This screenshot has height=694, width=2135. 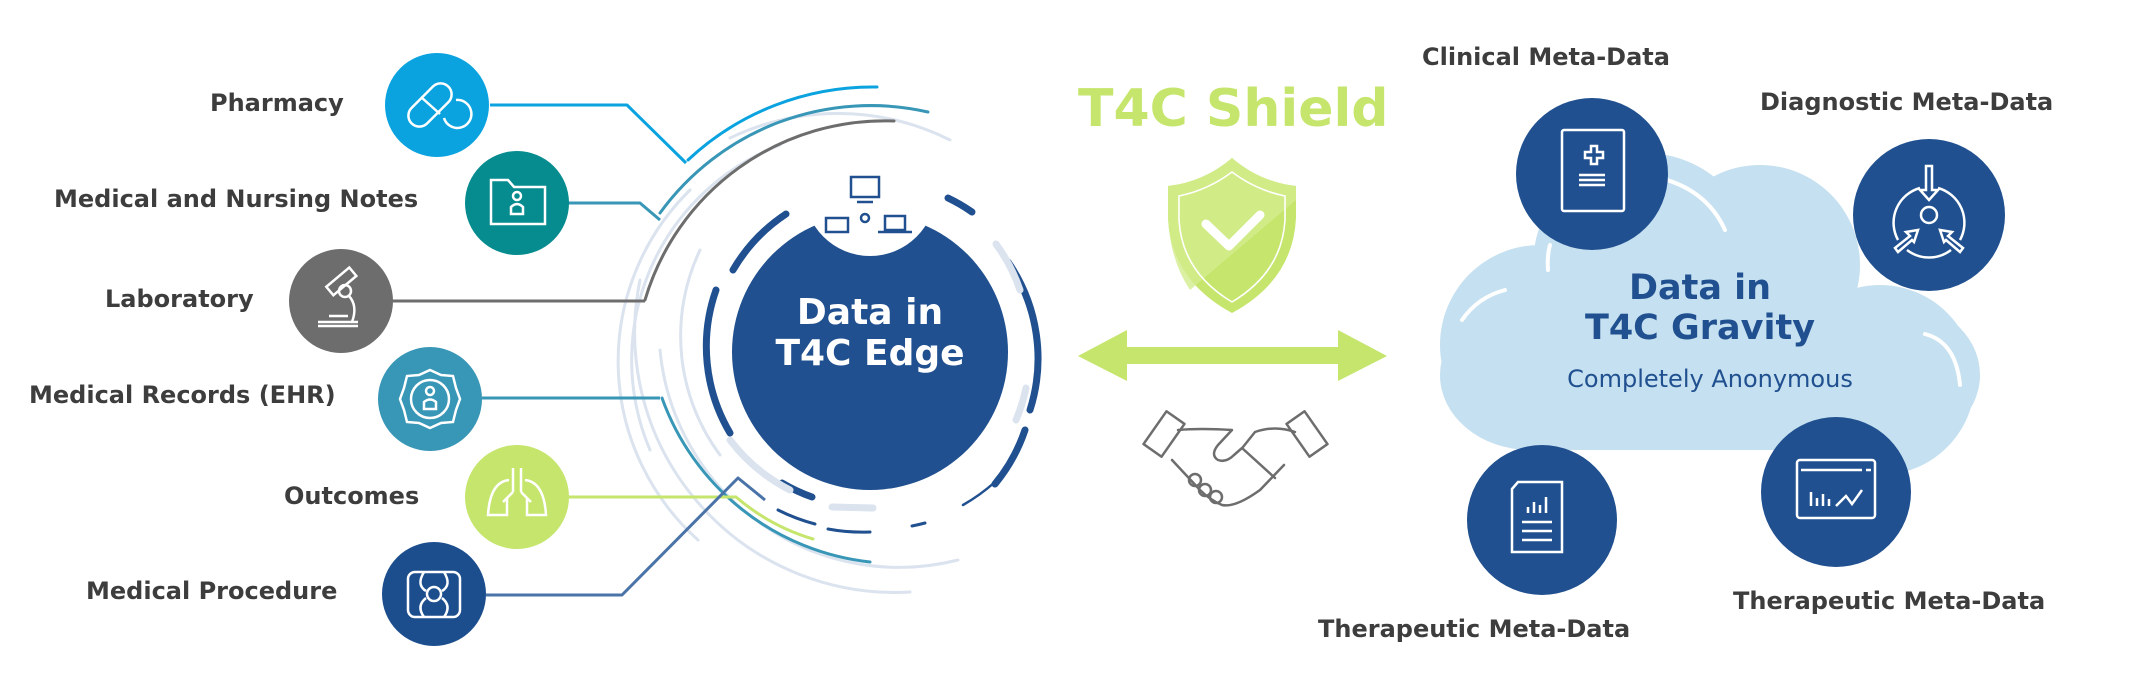 What do you see at coordinates (1235, 458) in the screenshot?
I see `handshake-icon` at bounding box center [1235, 458].